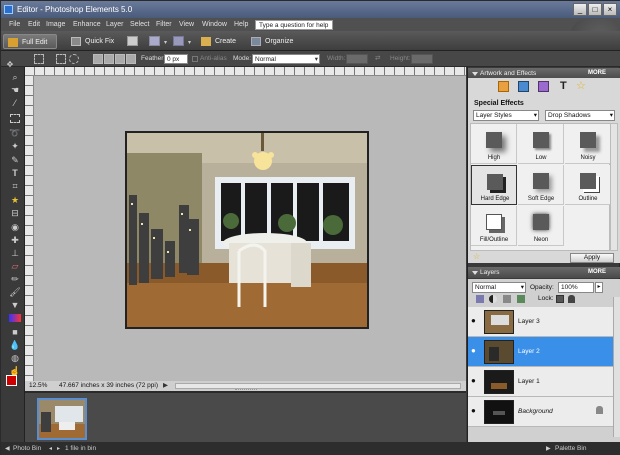 This screenshot has height=455, width=620. Describe the element at coordinates (480, 299) in the screenshot. I see `new-layer-icon` at that location.